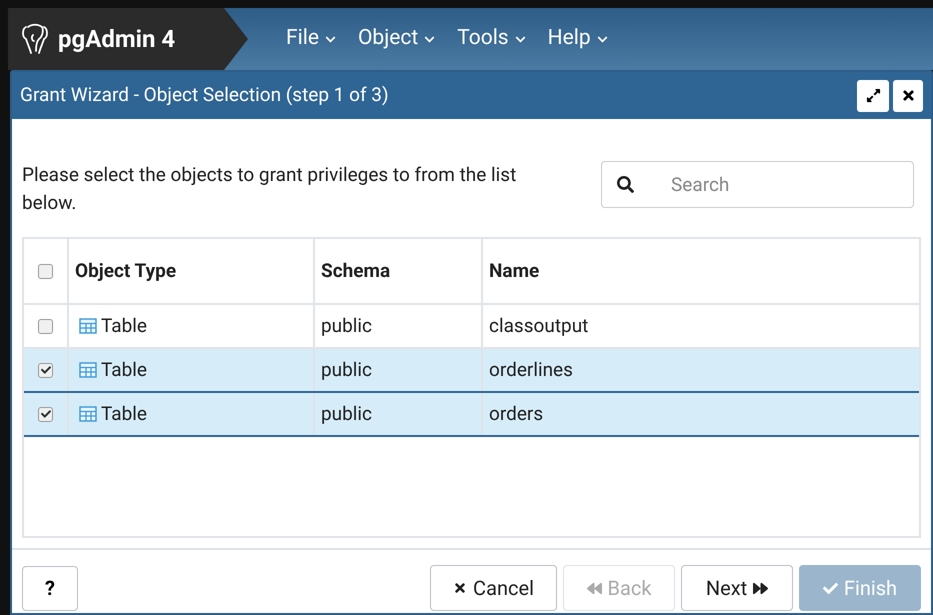 The height and width of the screenshot is (615, 933). I want to click on rewind-icon, so click(594, 588).